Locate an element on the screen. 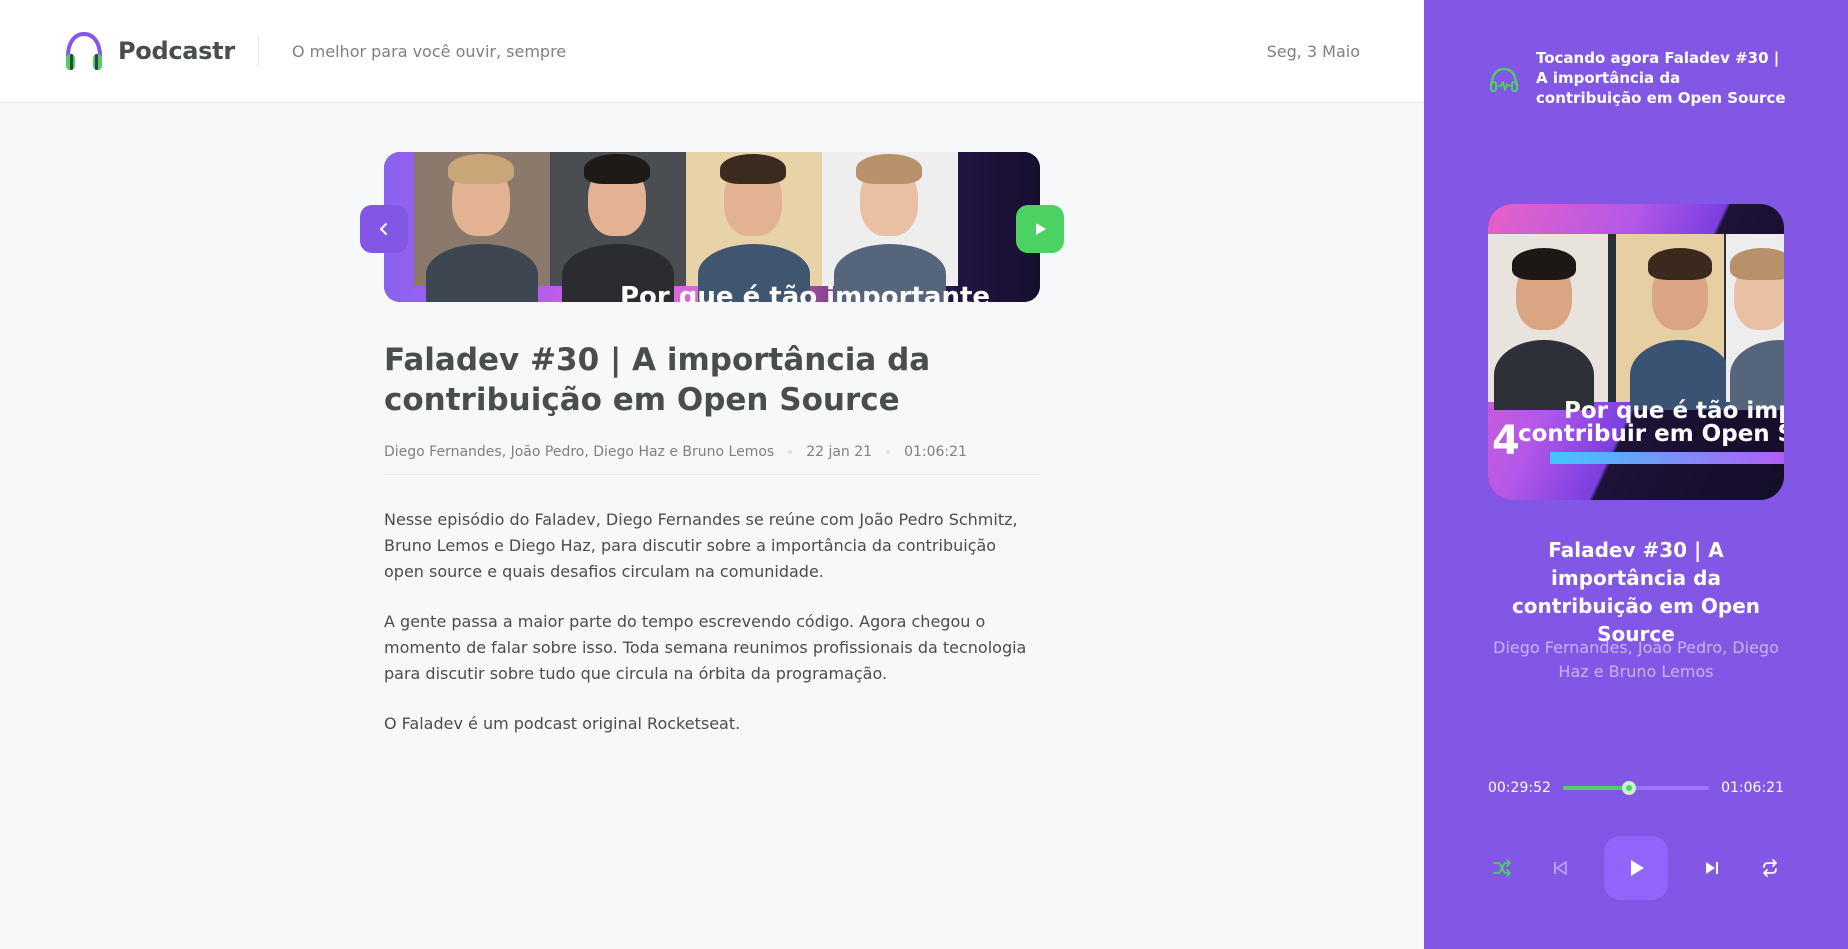 Image resolution: width=1848 pixels, height=949 pixels. player-controls is located at coordinates (1636, 868).